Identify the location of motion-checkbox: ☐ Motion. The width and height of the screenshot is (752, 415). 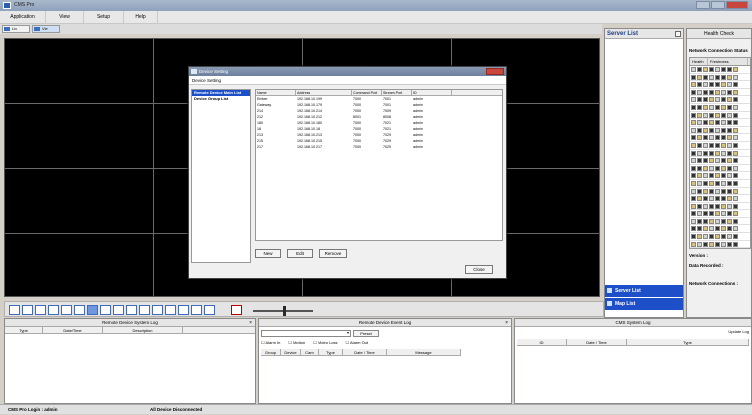
(296, 342).